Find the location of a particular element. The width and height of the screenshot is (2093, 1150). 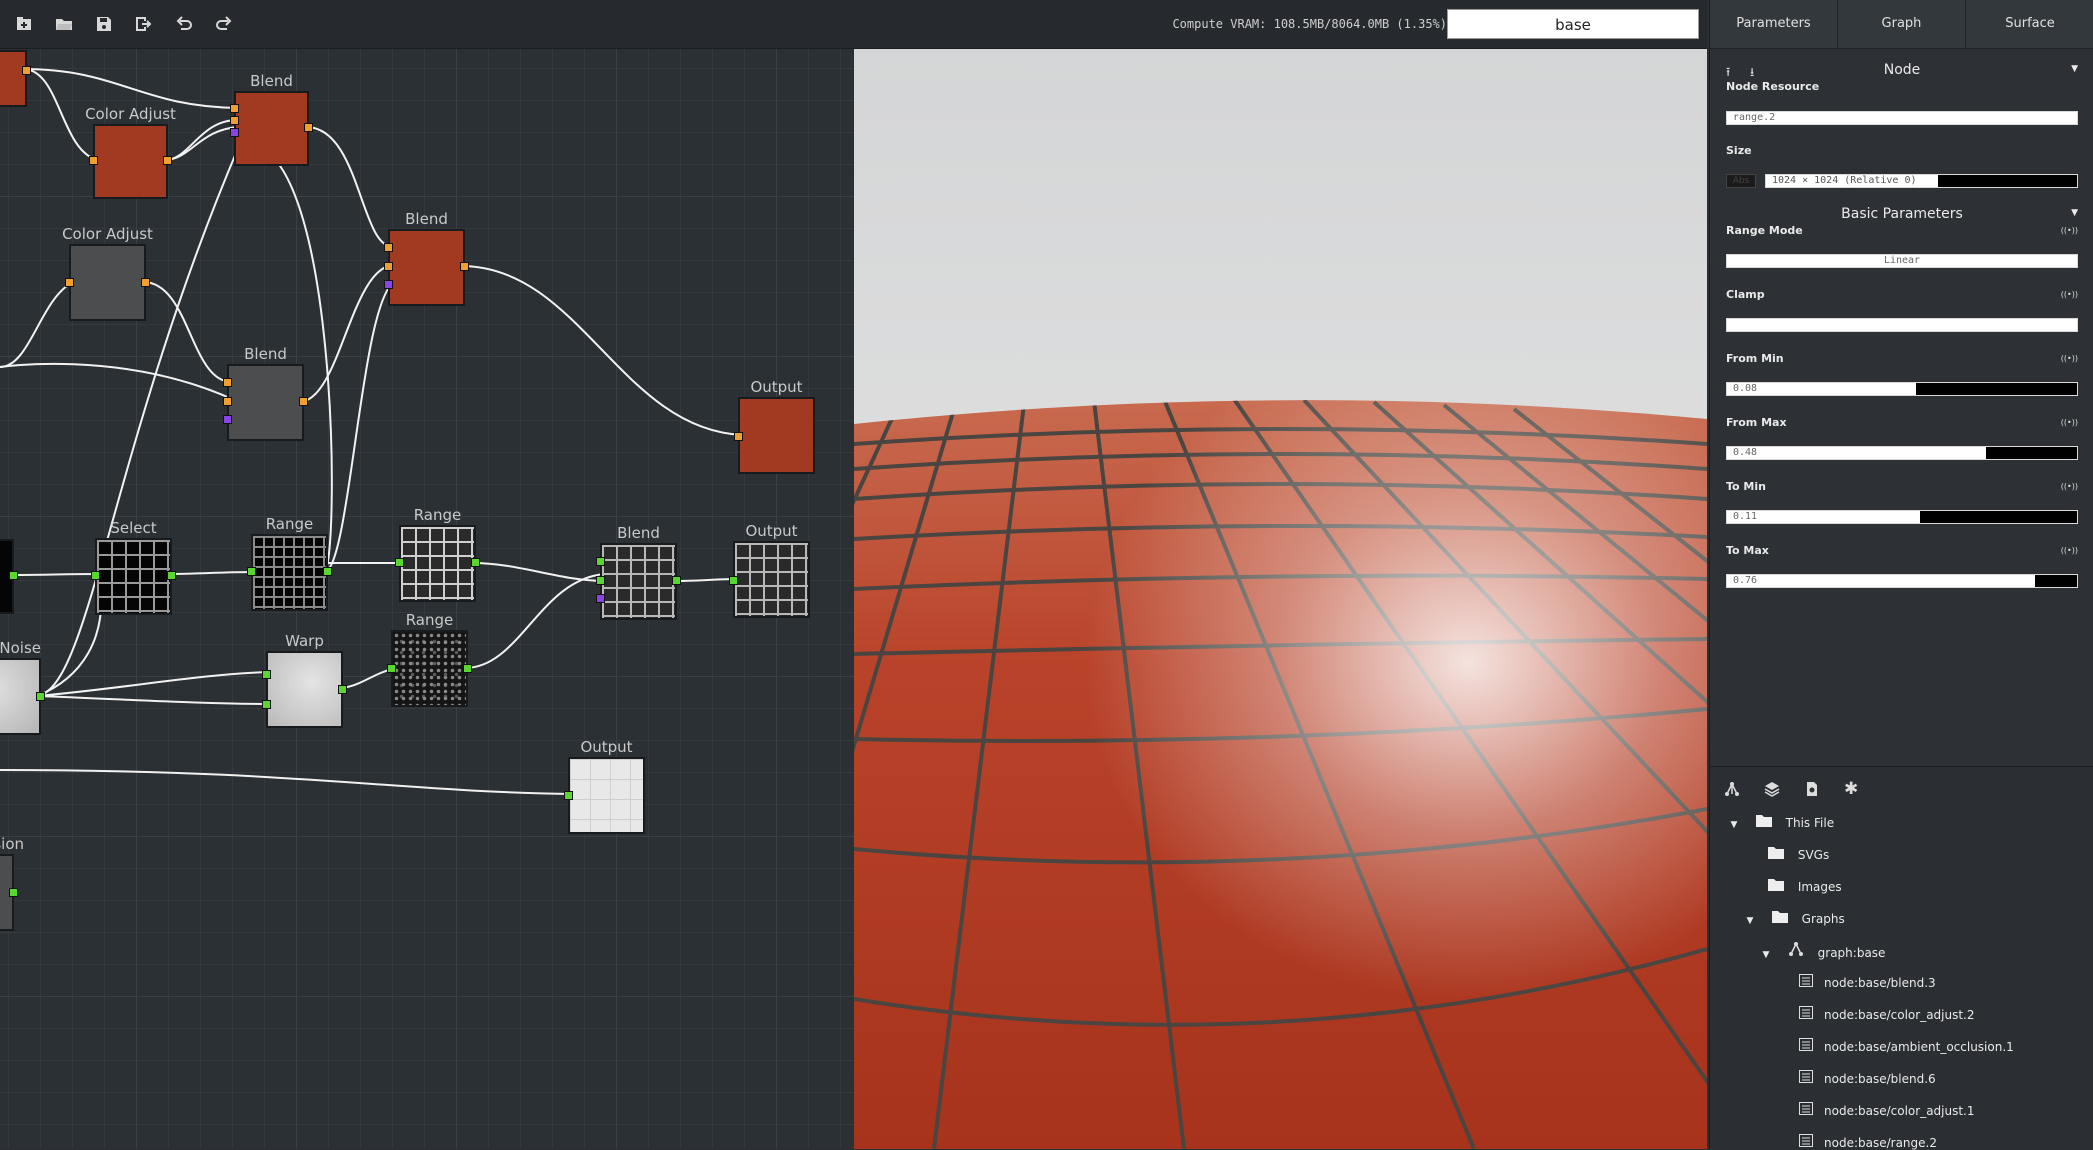

size-abs-toggle: Abs is located at coordinates (1741, 181).